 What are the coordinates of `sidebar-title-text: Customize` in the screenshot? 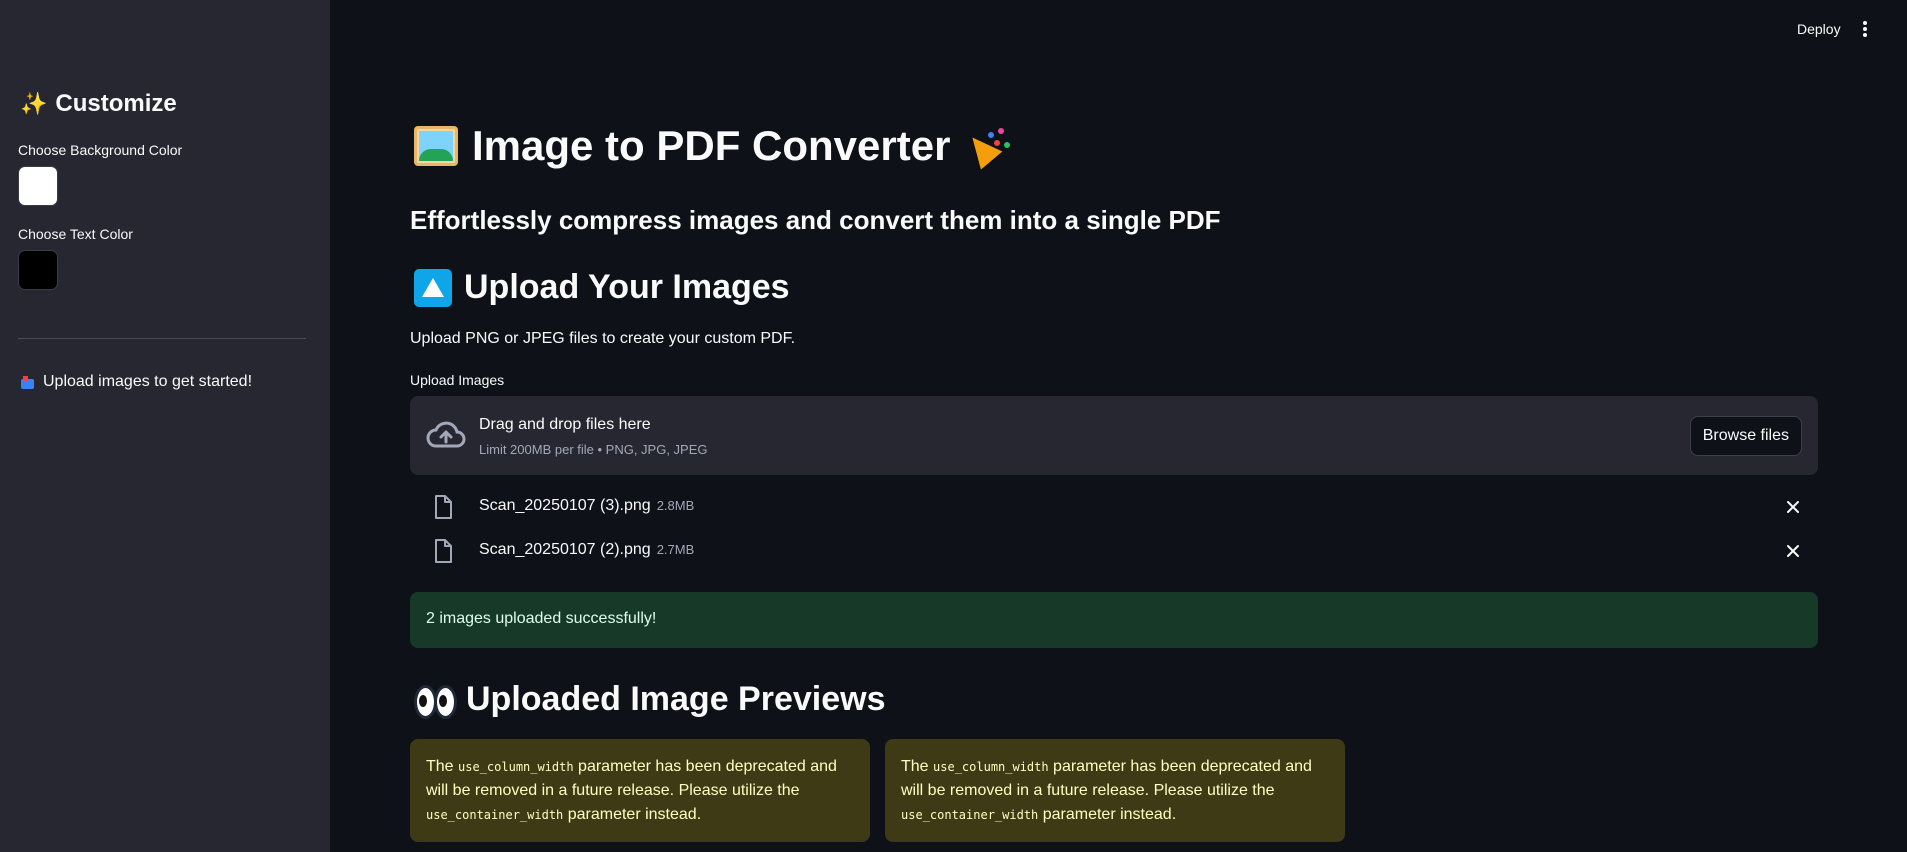 It's located at (116, 103).